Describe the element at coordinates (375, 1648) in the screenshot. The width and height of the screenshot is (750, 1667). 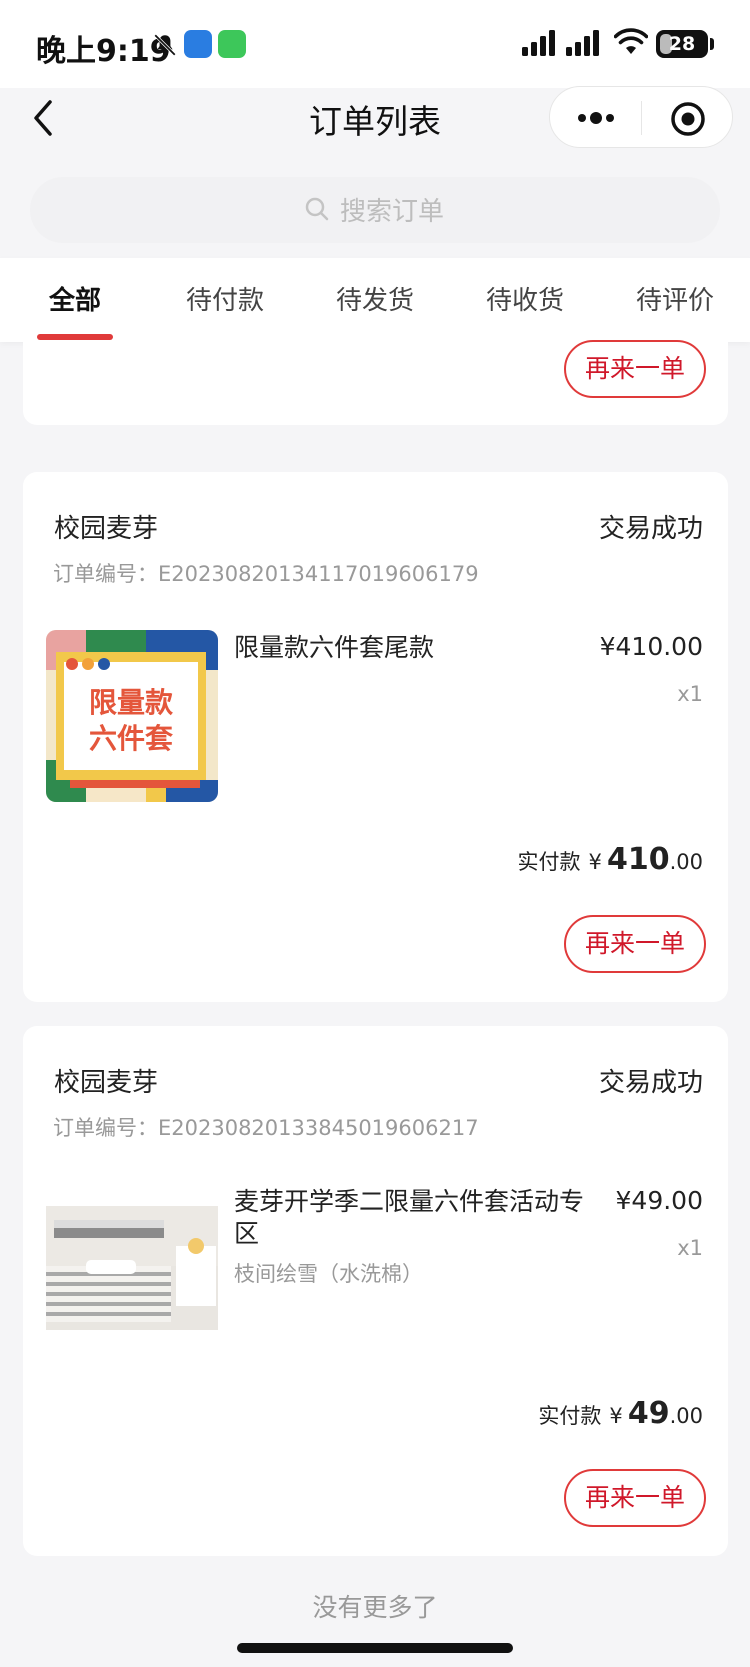
I see `home-indicator` at that location.